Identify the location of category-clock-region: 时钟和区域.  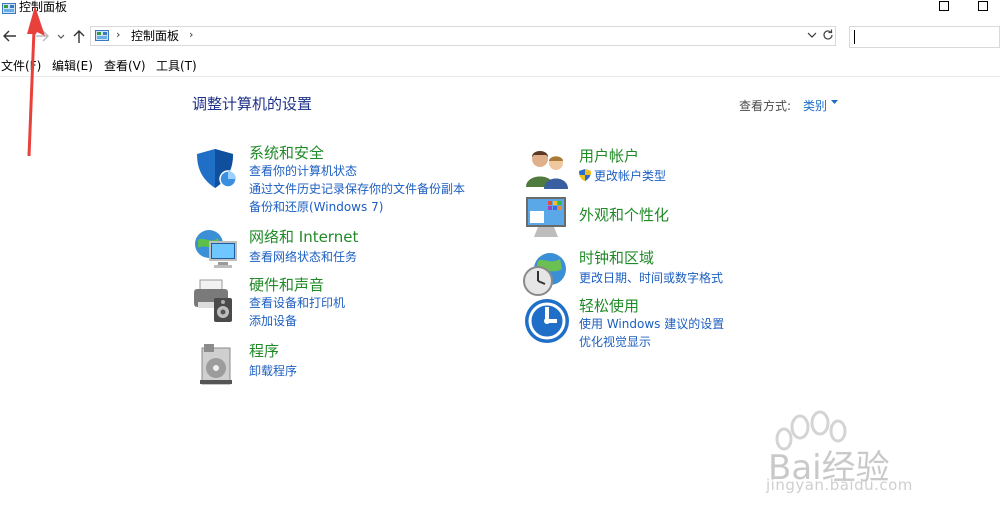
(616, 258).